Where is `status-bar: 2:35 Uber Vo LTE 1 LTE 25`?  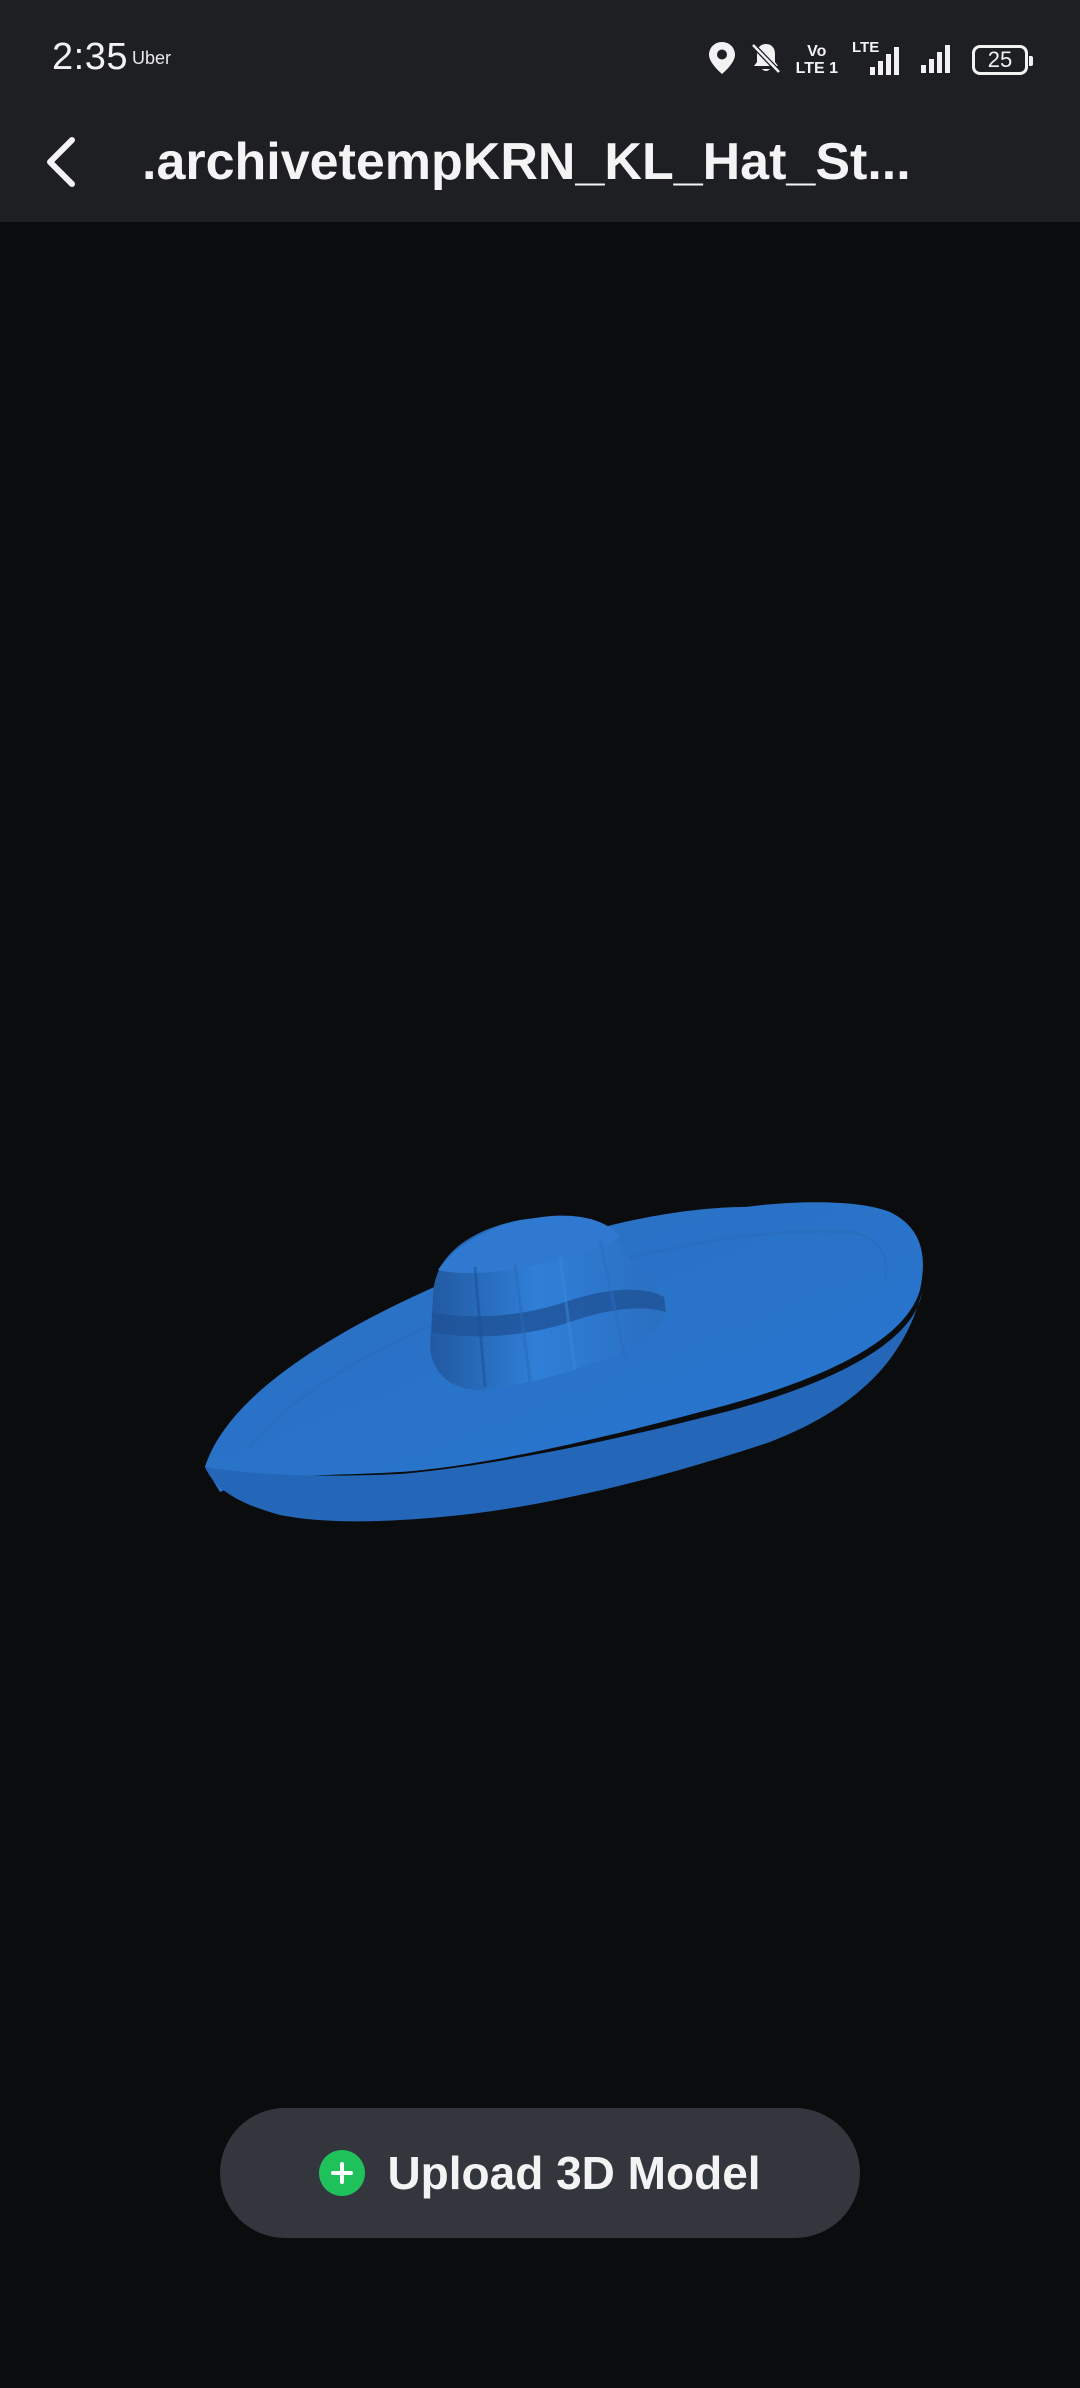
status-bar: 2:35 Uber Vo LTE 1 LTE 25 is located at coordinates (540, 59).